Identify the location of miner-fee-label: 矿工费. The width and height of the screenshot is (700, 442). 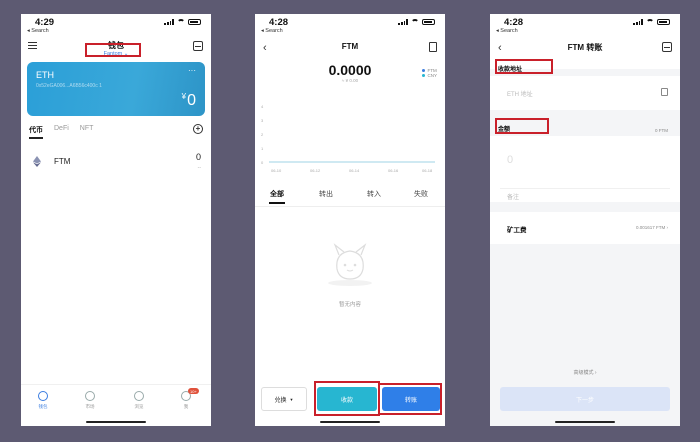
(517, 230).